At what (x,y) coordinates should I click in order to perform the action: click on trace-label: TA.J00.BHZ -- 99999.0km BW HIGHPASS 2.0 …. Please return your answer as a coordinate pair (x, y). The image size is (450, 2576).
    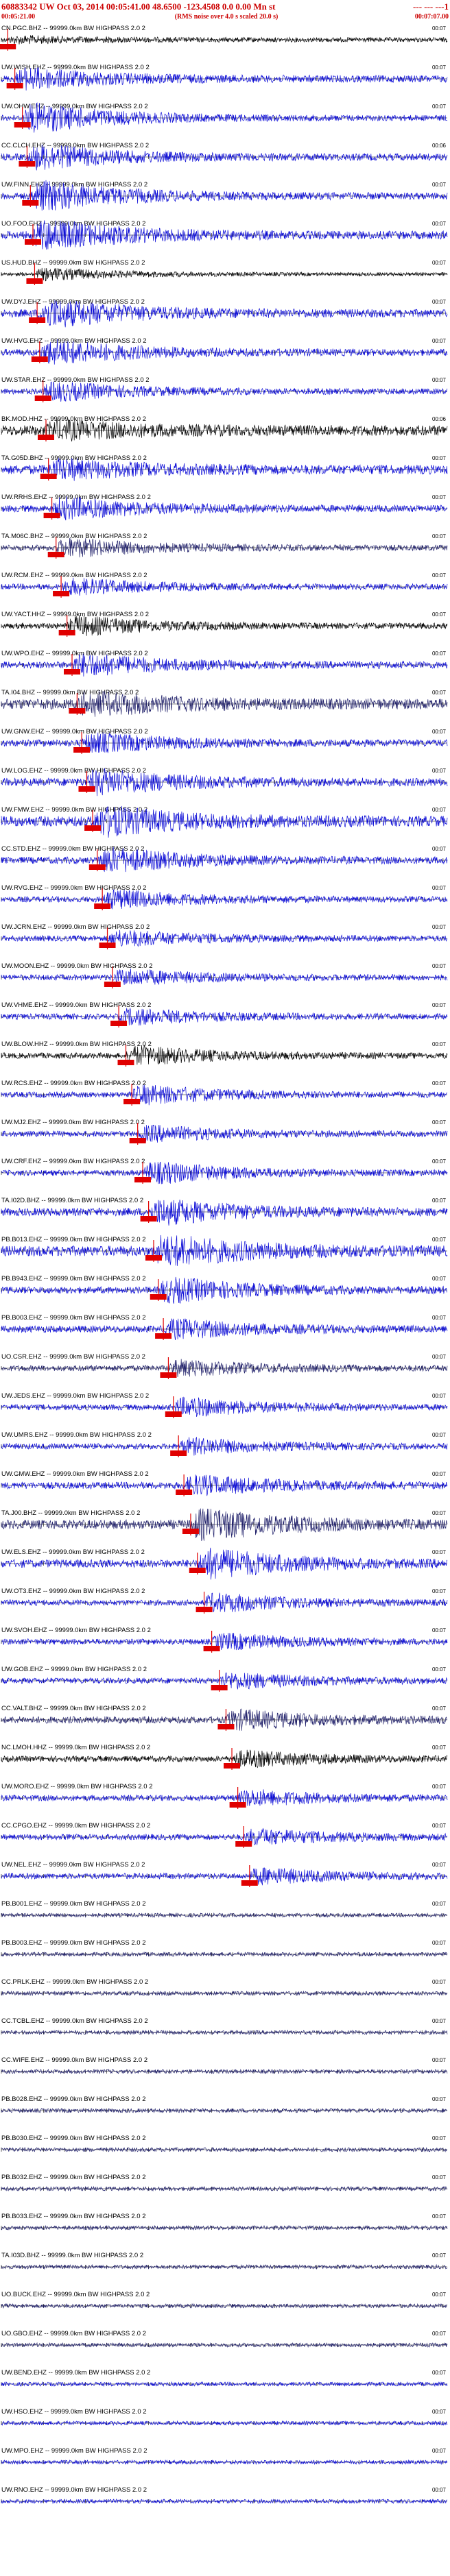
    Looking at the image, I should click on (71, 1513).